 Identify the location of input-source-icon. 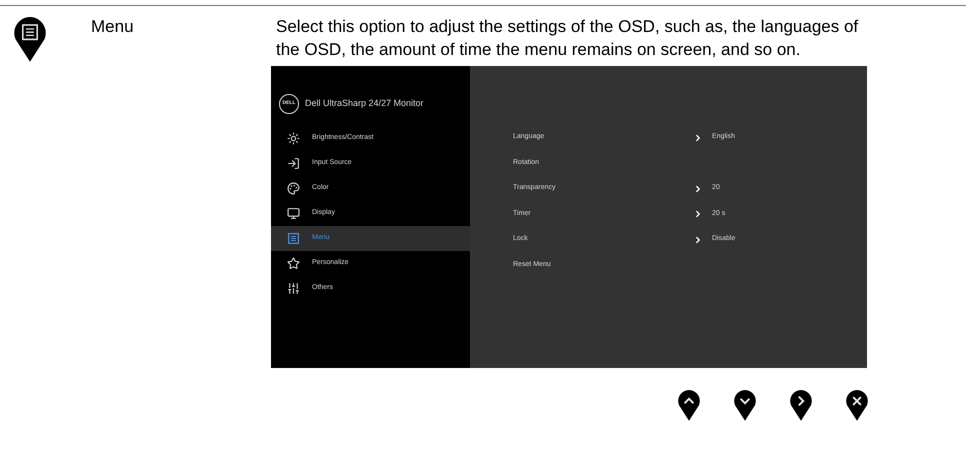
(293, 163).